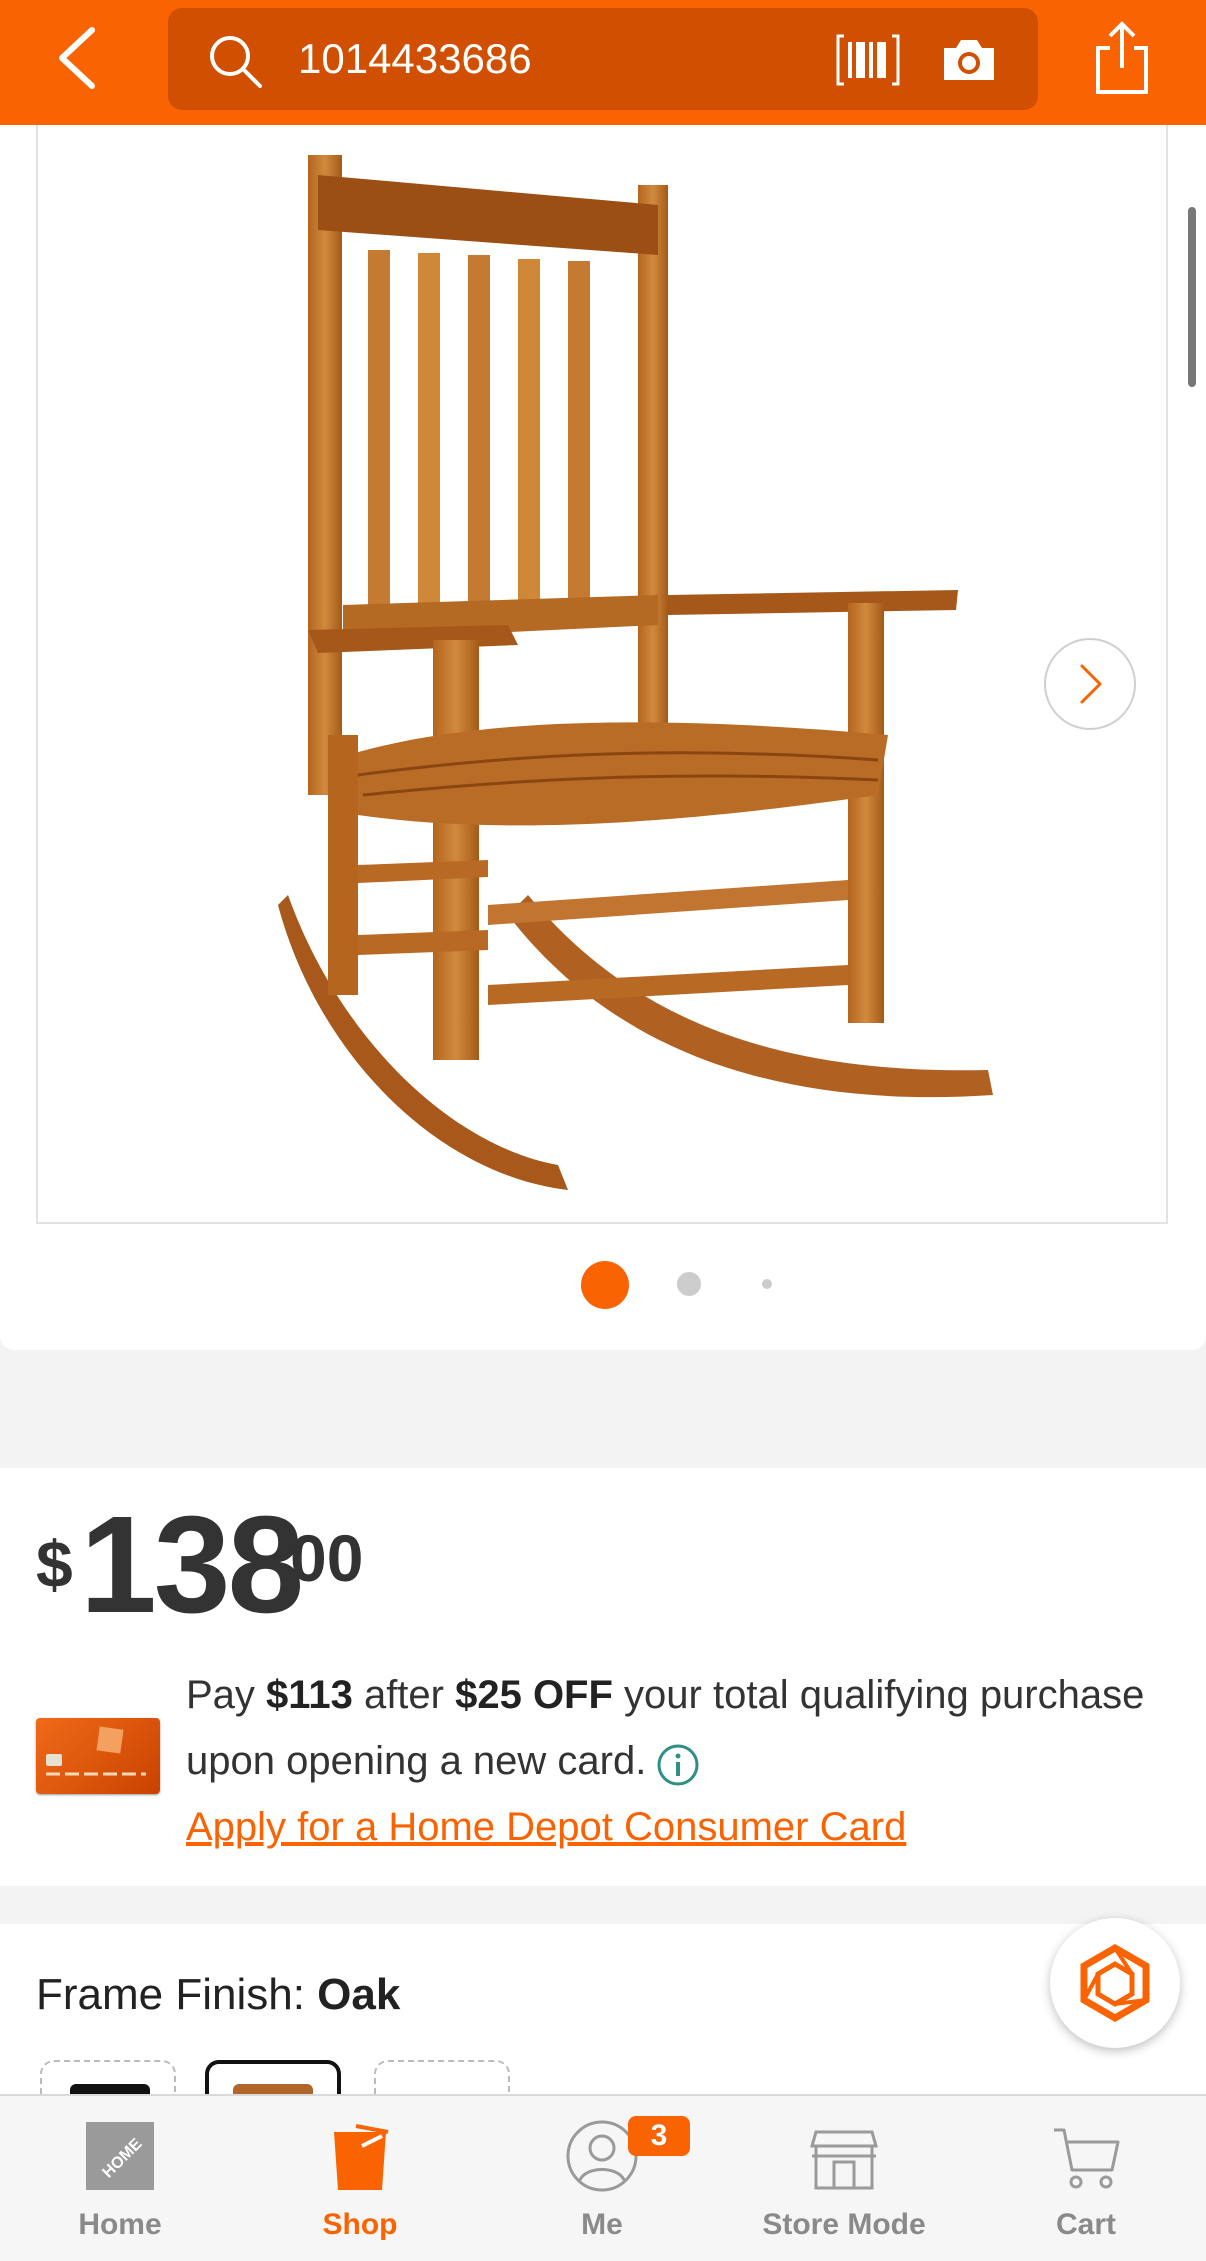 This screenshot has width=1206, height=2261. What do you see at coordinates (54, 1564) in the screenshot?
I see `price-currency: $` at bounding box center [54, 1564].